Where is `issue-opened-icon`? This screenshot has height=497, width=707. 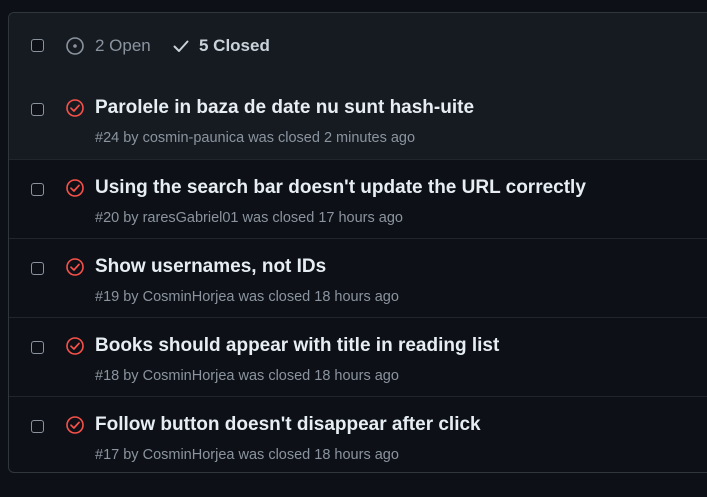
issue-opened-icon is located at coordinates (75, 46).